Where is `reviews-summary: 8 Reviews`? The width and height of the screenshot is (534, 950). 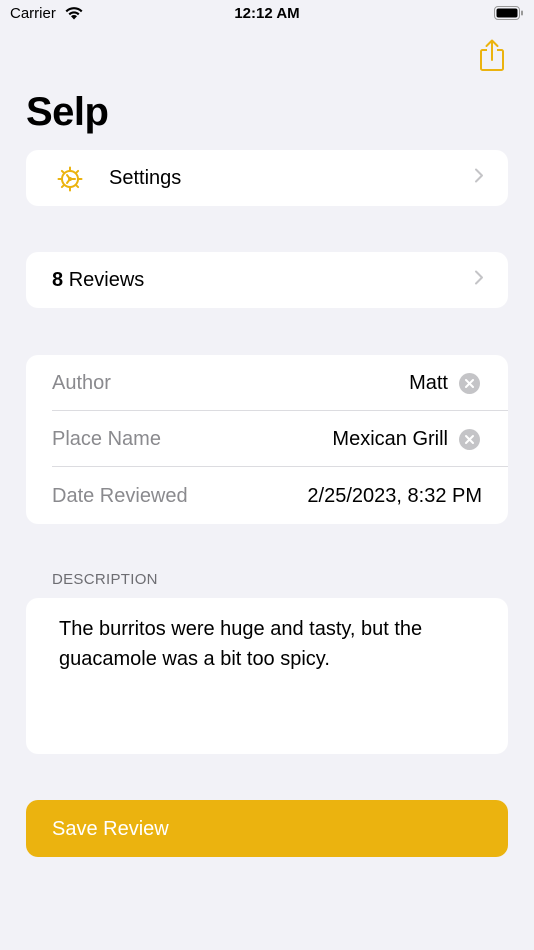 reviews-summary: 8 Reviews is located at coordinates (98, 280).